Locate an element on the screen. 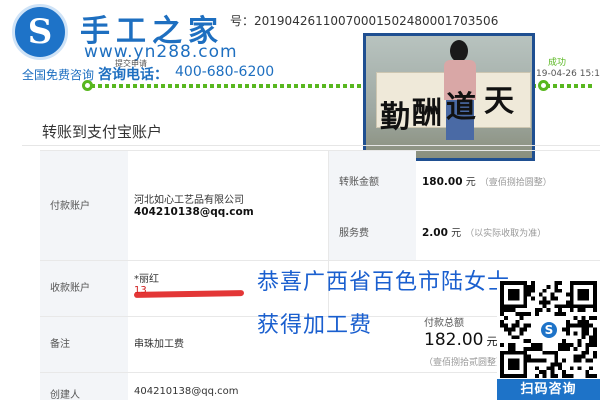 Image resolution: width=600 pixels, height=400 pixels. total-value: 182.00 is located at coordinates (454, 340).